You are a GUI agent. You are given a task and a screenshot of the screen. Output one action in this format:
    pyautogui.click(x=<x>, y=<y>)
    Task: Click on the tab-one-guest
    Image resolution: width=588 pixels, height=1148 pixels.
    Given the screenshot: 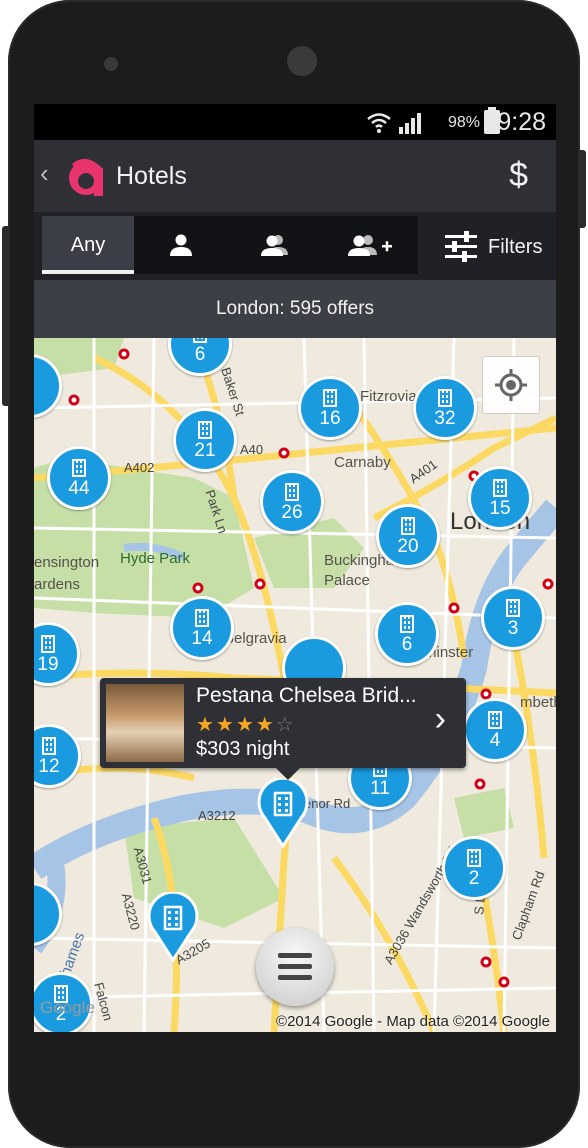 What is the action you would take?
    pyautogui.click(x=181, y=245)
    